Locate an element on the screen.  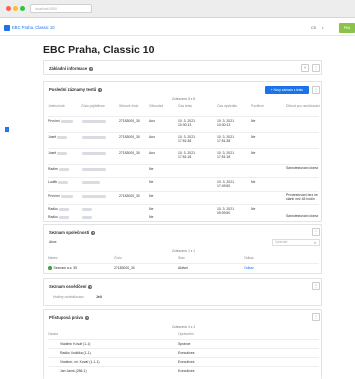
company-name: Seznam a.s. 35 is located at coordinates (65, 268).